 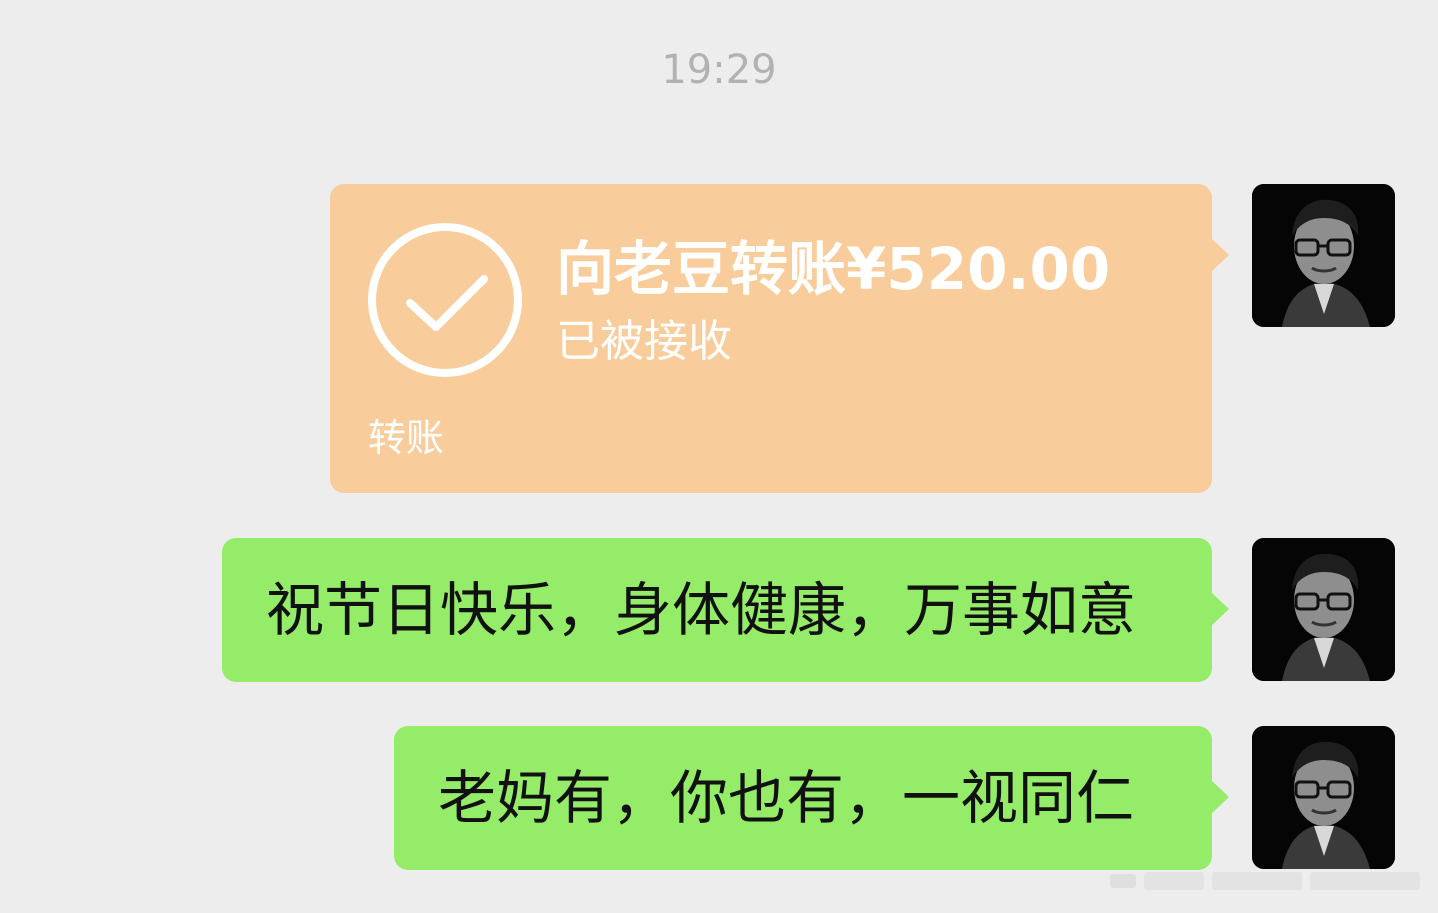 What do you see at coordinates (445, 300) in the screenshot?
I see `check-circle-icon` at bounding box center [445, 300].